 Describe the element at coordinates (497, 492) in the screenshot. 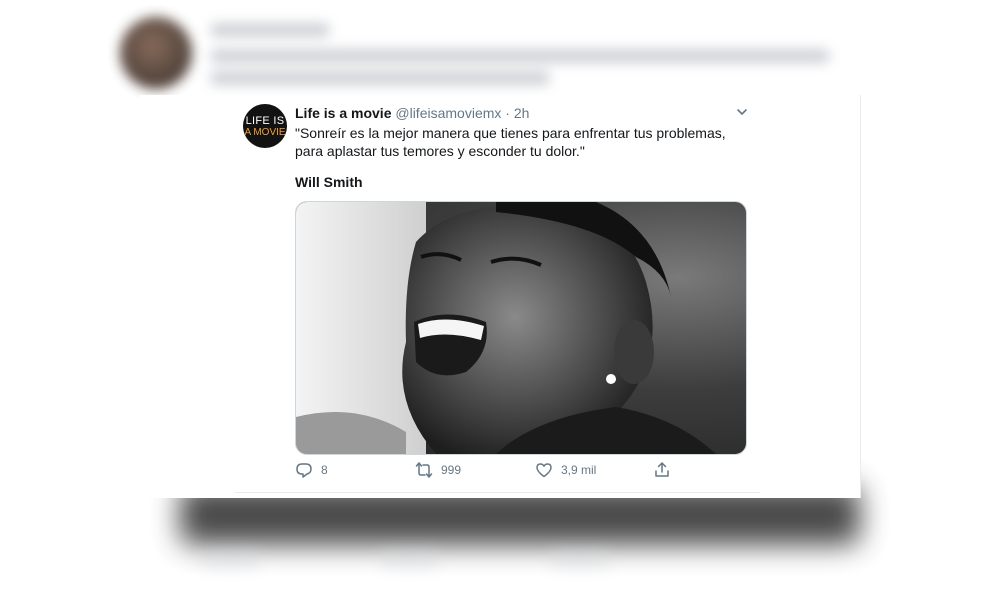

I see `divider` at that location.